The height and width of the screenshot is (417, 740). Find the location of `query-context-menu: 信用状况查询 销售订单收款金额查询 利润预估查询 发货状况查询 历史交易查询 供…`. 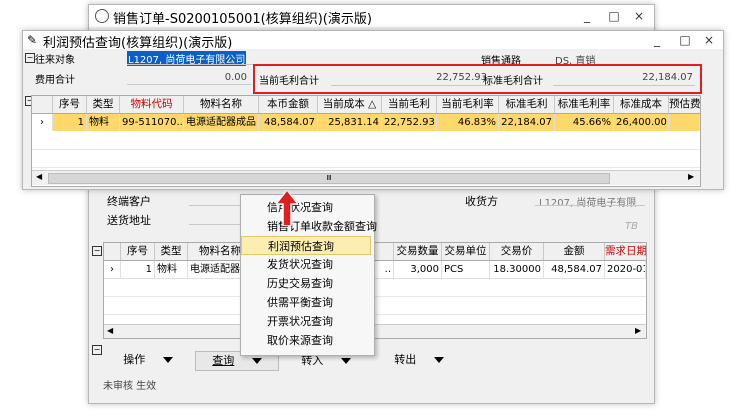

query-context-menu: 信用状况查询 销售订单收款金额查询 利润预估查询 发货状况查询 历史交易查询 供… is located at coordinates (308, 275).